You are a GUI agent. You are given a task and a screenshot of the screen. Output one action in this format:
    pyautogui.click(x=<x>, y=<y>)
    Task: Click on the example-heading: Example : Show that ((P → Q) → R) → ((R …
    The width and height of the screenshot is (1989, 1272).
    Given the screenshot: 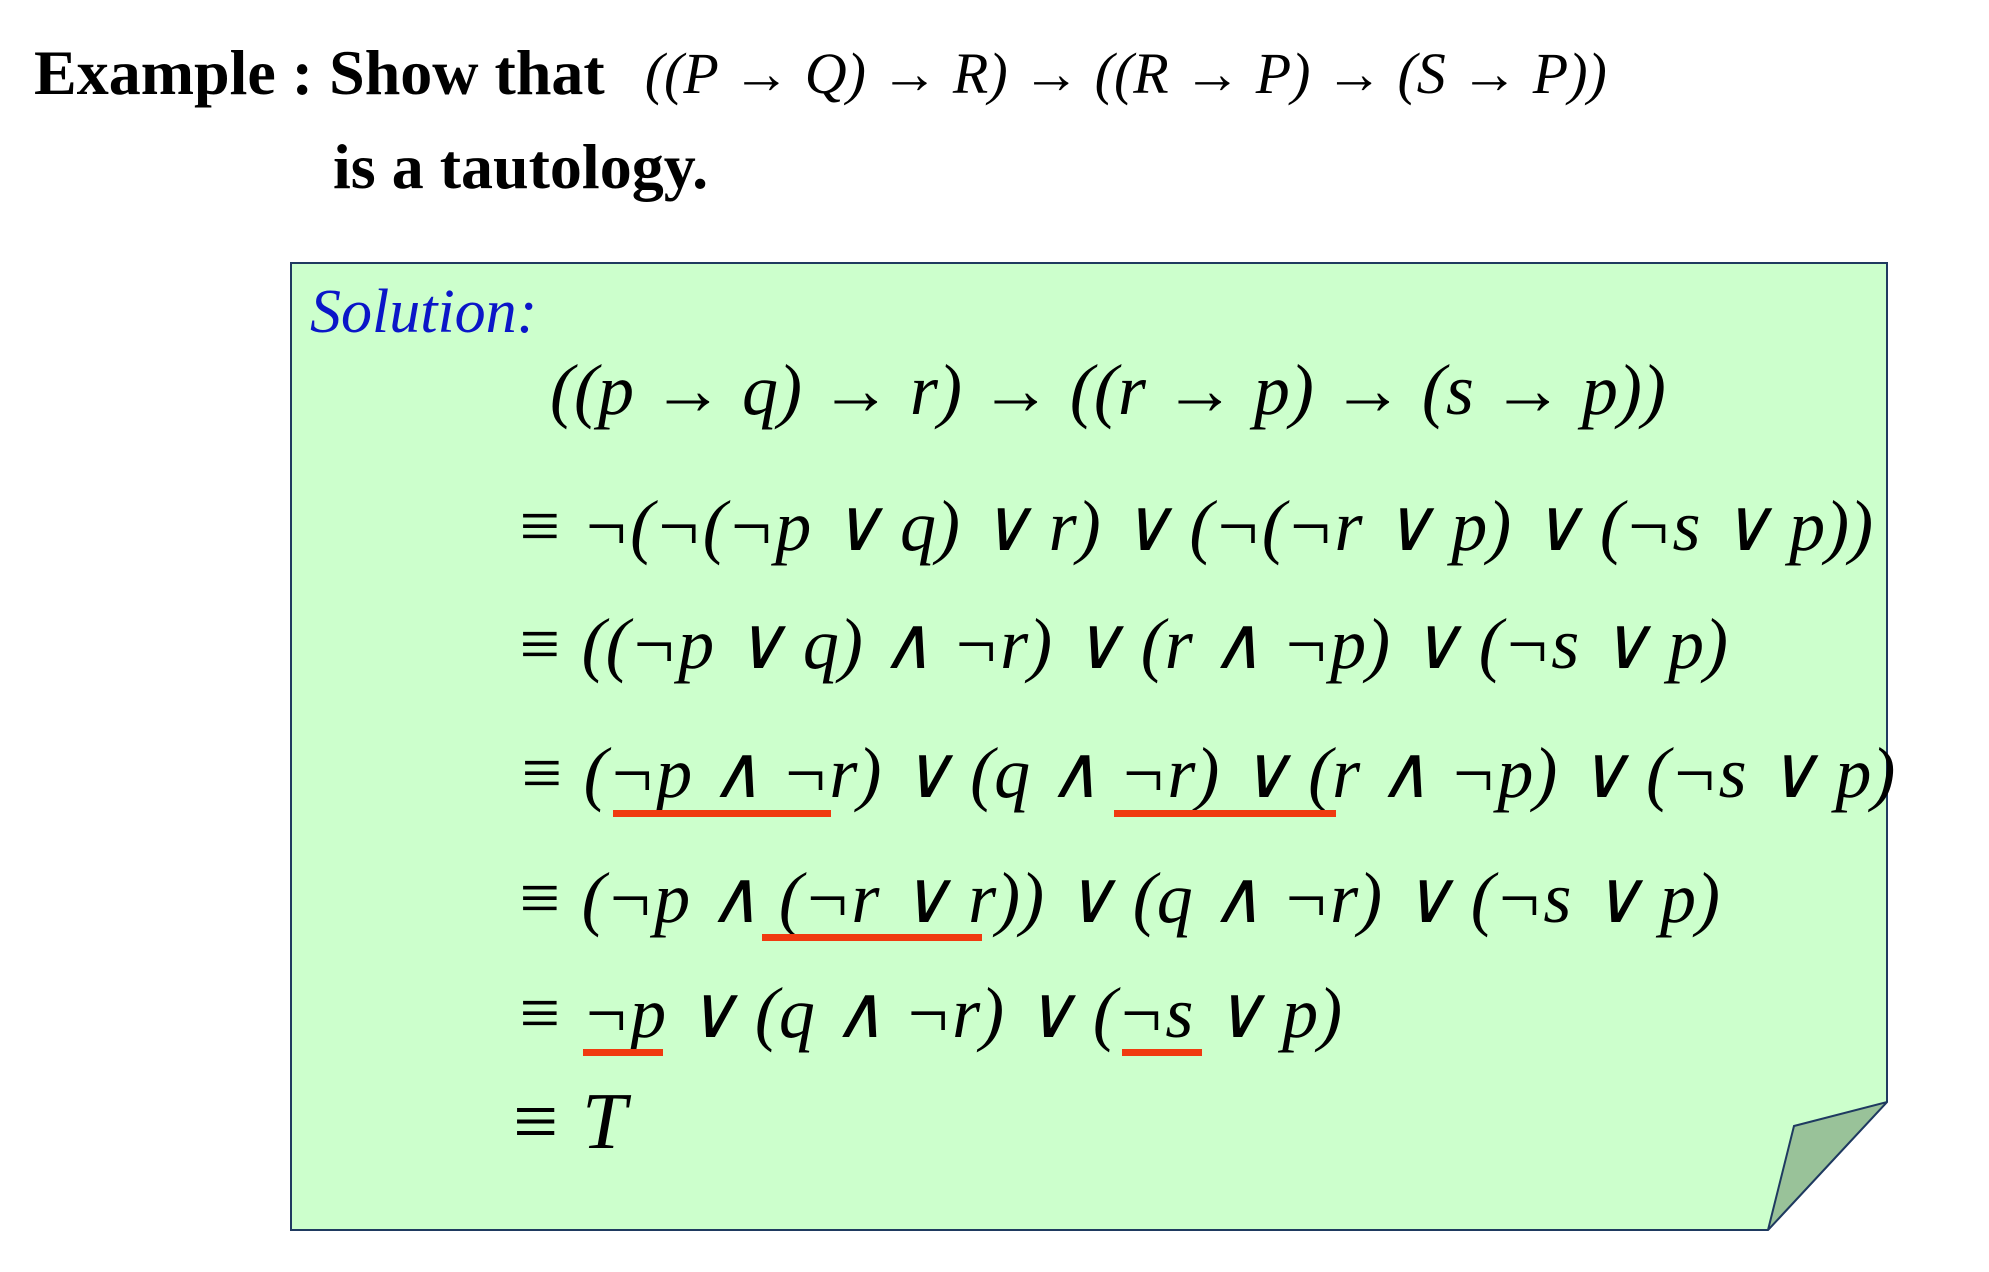 What is the action you would take?
    pyautogui.click(x=820, y=73)
    